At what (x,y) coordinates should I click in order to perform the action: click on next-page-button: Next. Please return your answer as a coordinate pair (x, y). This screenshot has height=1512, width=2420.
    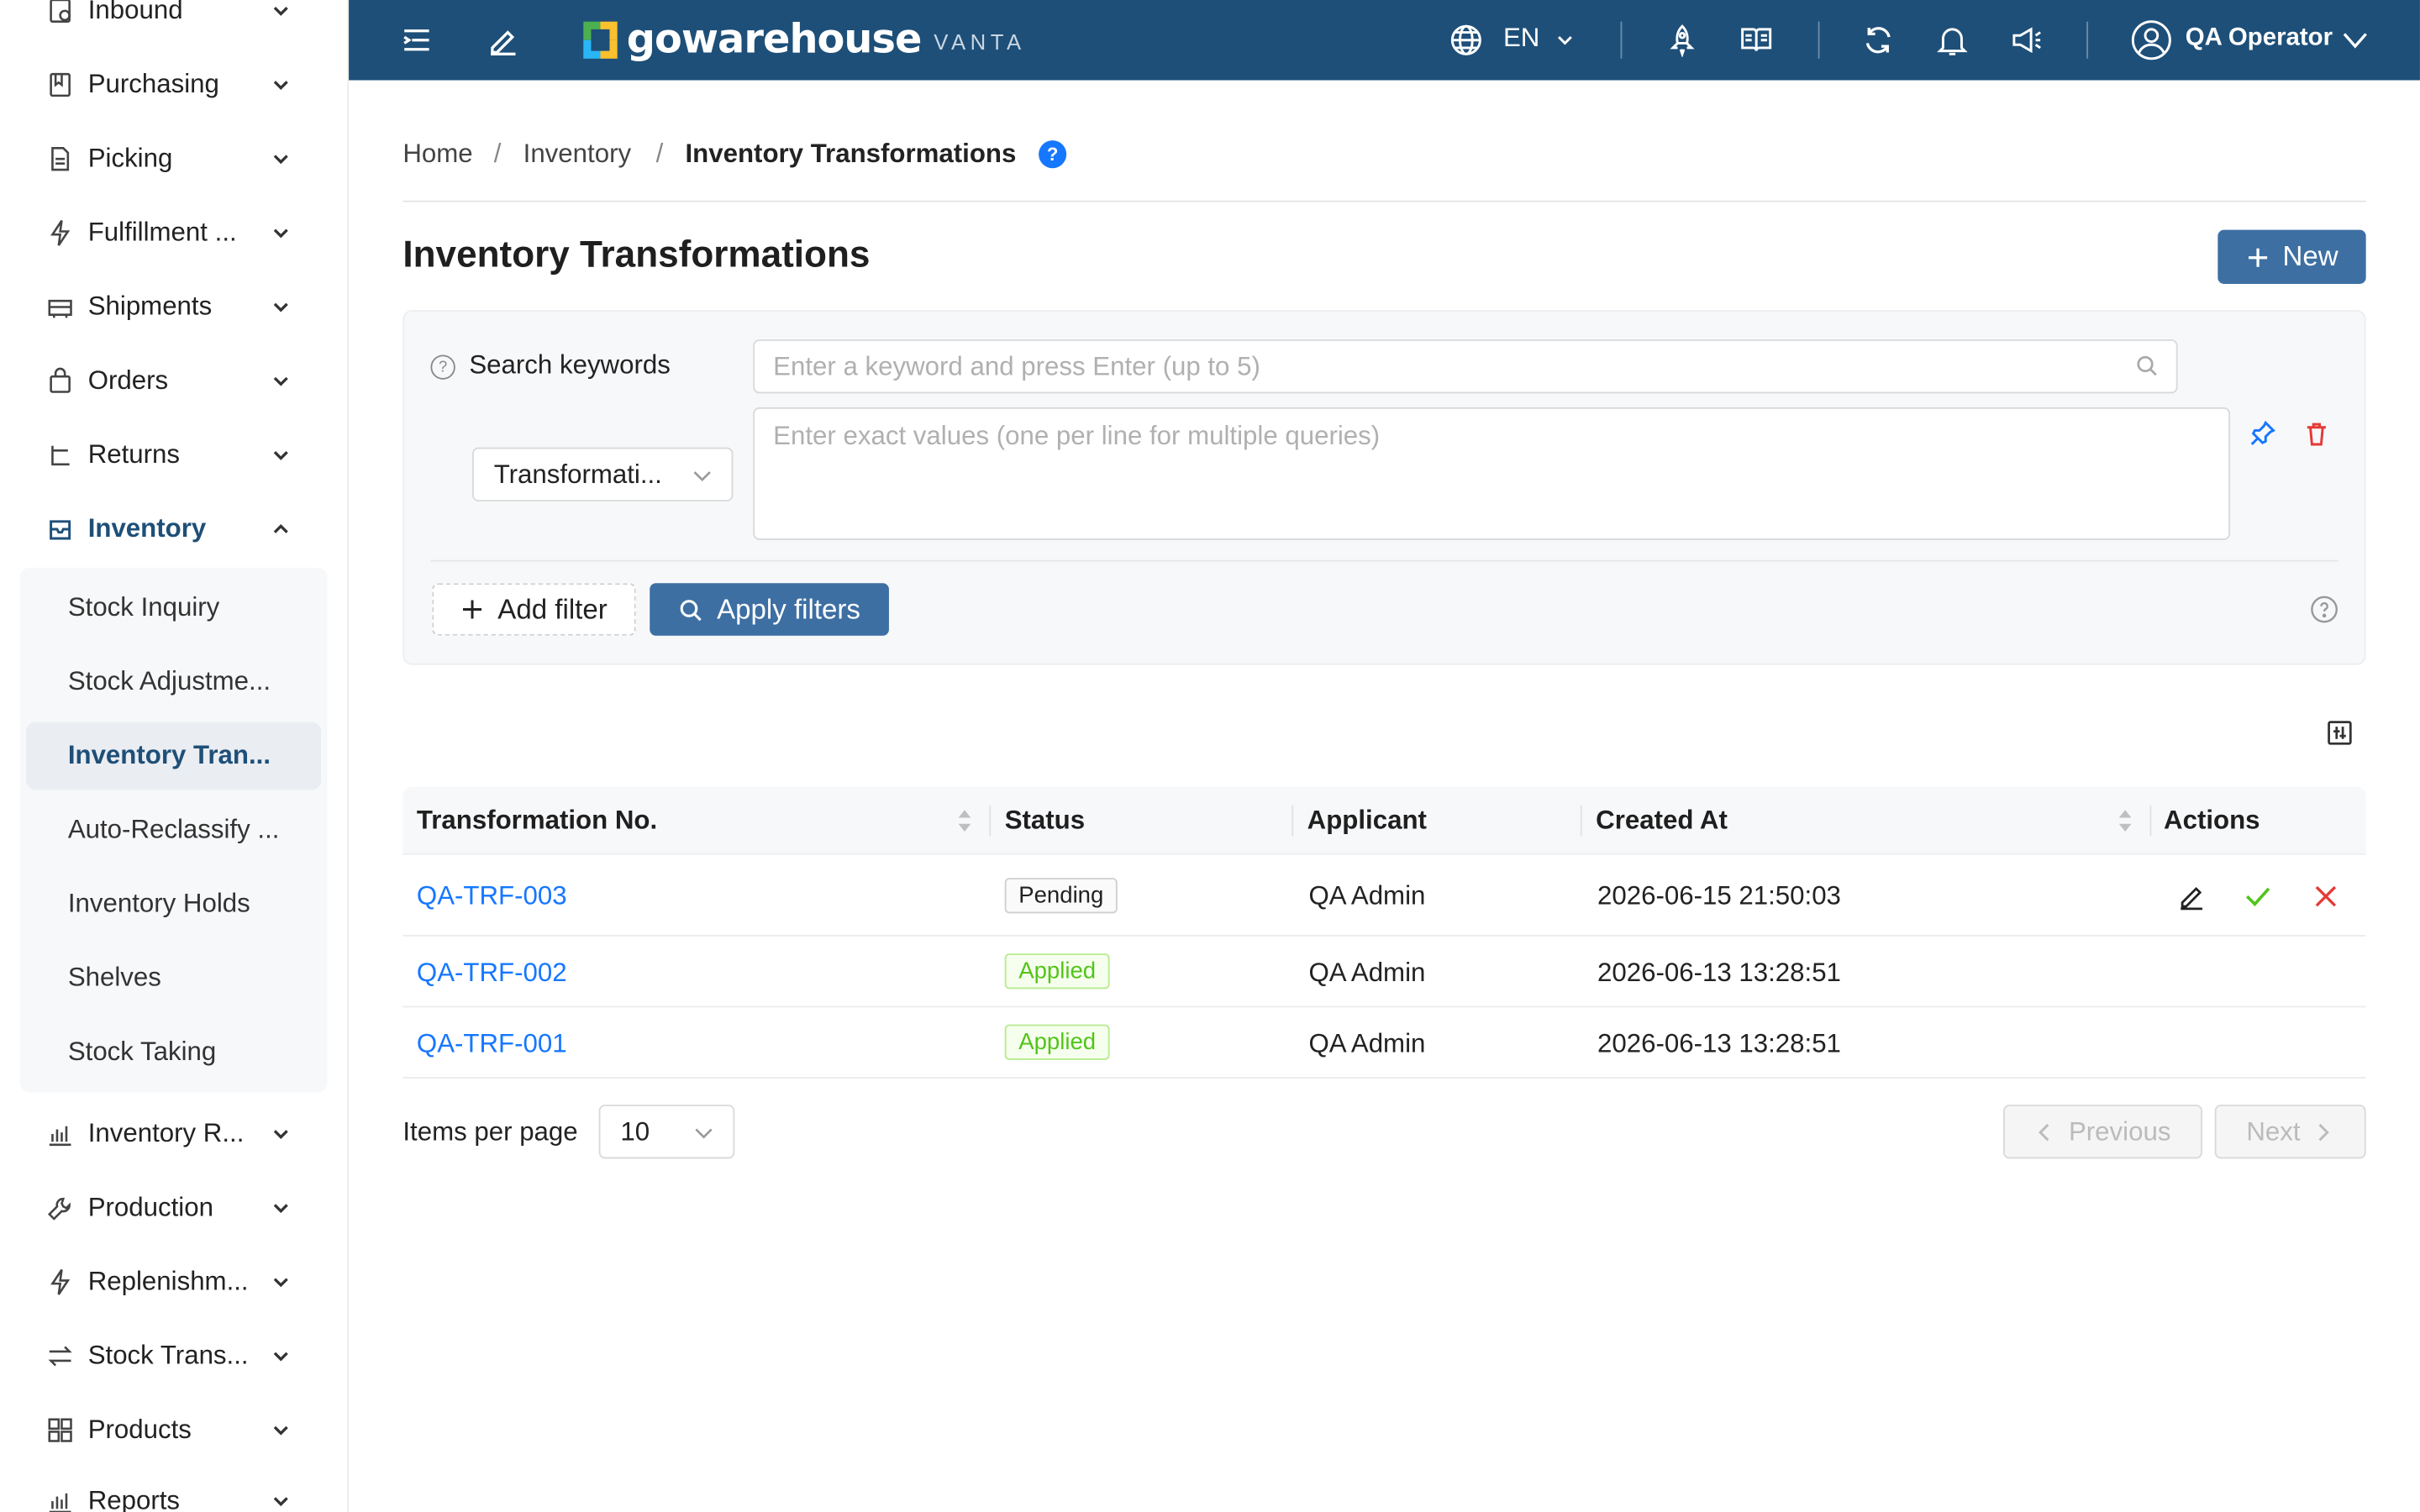
    Looking at the image, I should click on (2290, 1132).